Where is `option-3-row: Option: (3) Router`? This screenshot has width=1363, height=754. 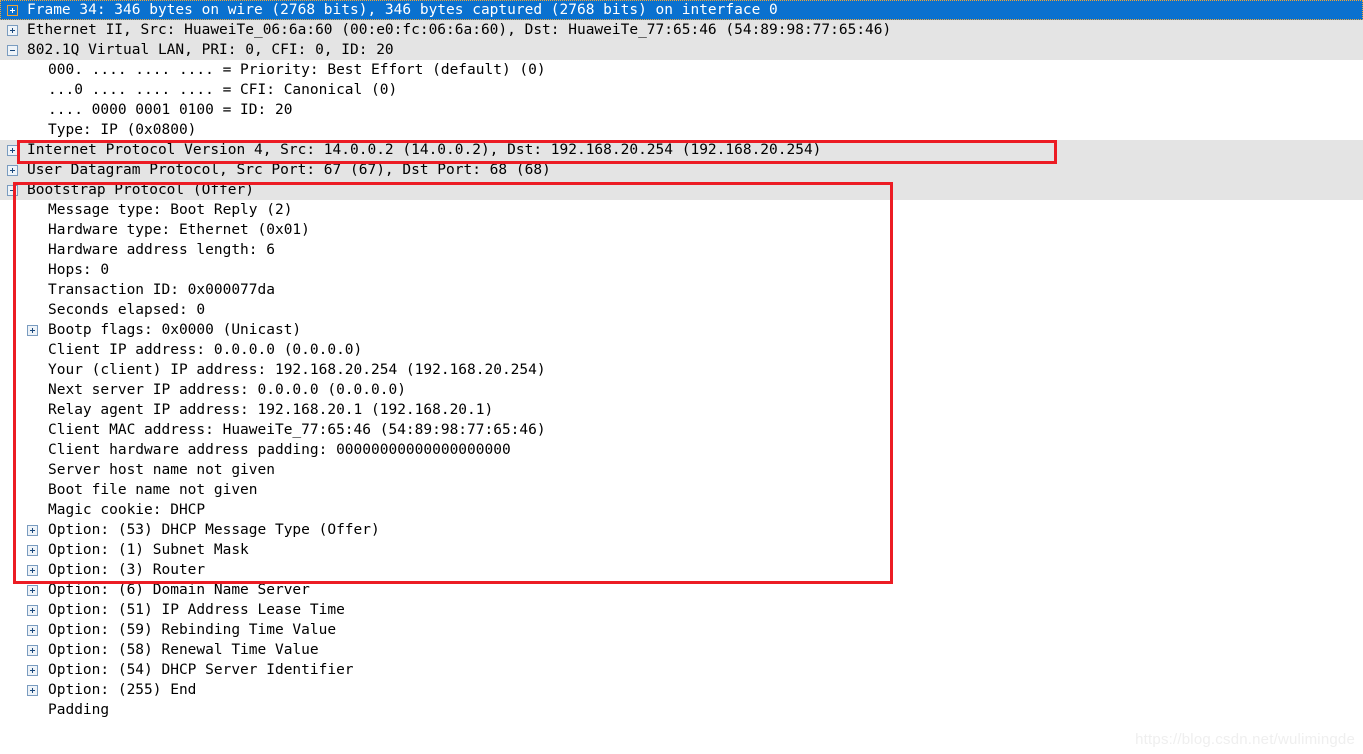 option-3-row: Option: (3) Router is located at coordinates (681, 570).